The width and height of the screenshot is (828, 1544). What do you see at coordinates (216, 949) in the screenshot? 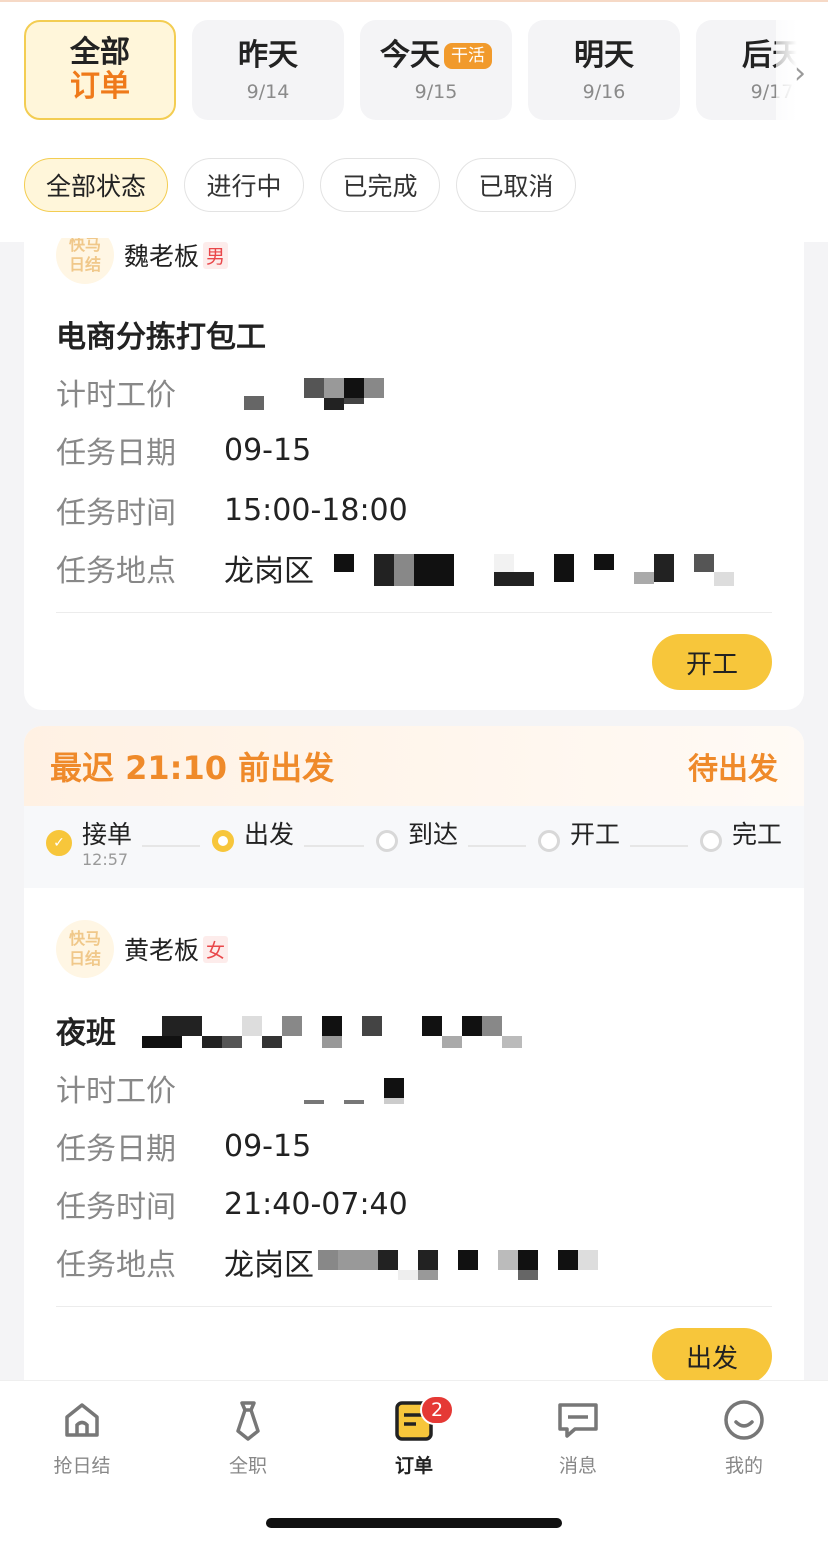
I see `gender-tag: 女` at bounding box center [216, 949].